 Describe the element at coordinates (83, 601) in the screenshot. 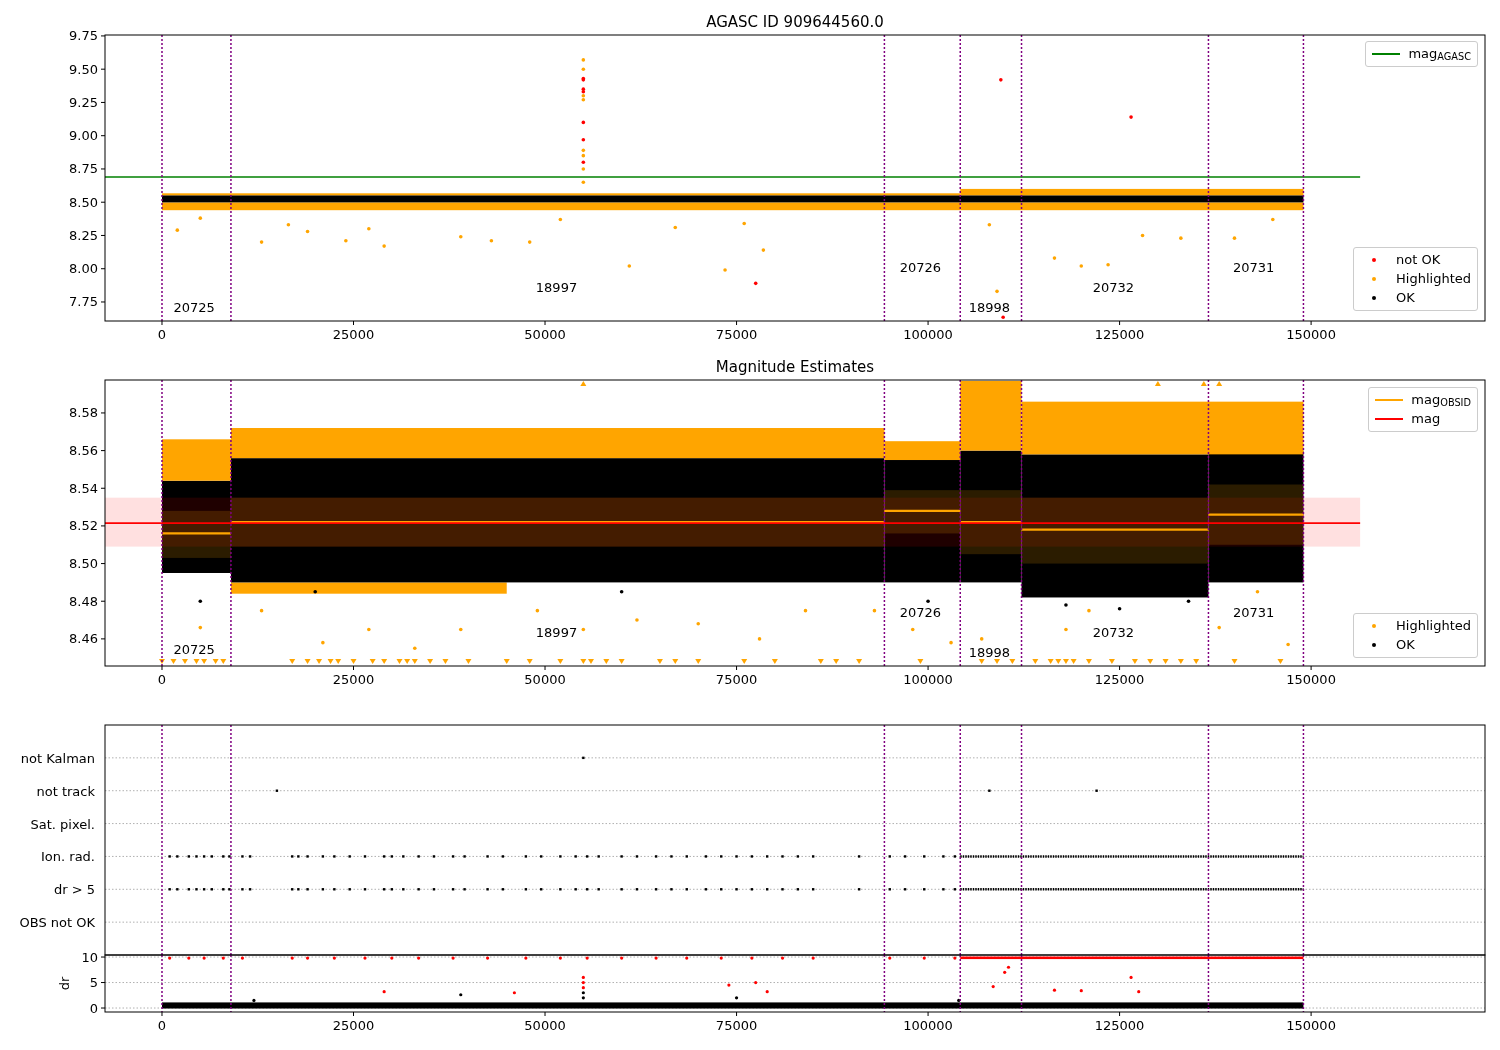

I see `axis-tick-label: 8.48` at that location.